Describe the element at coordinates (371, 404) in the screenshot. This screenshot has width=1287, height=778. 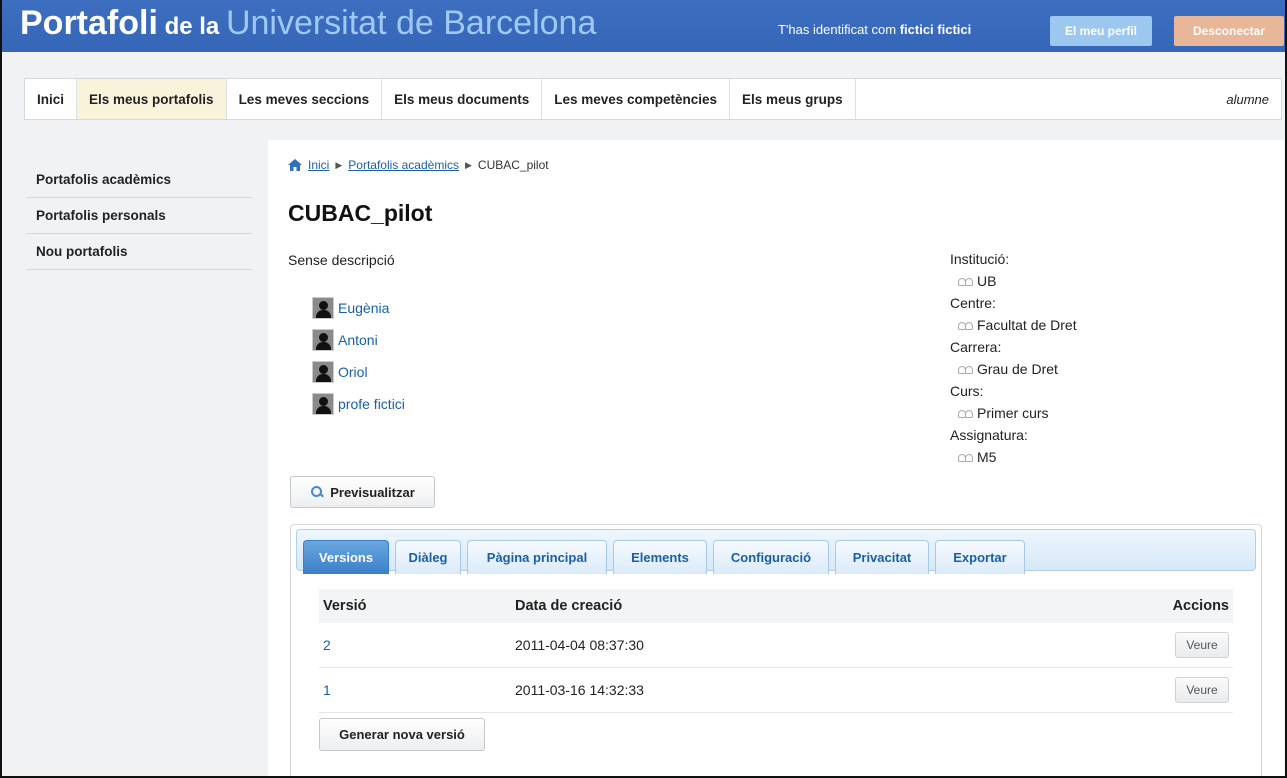
I see `member-link: profe fictici` at that location.